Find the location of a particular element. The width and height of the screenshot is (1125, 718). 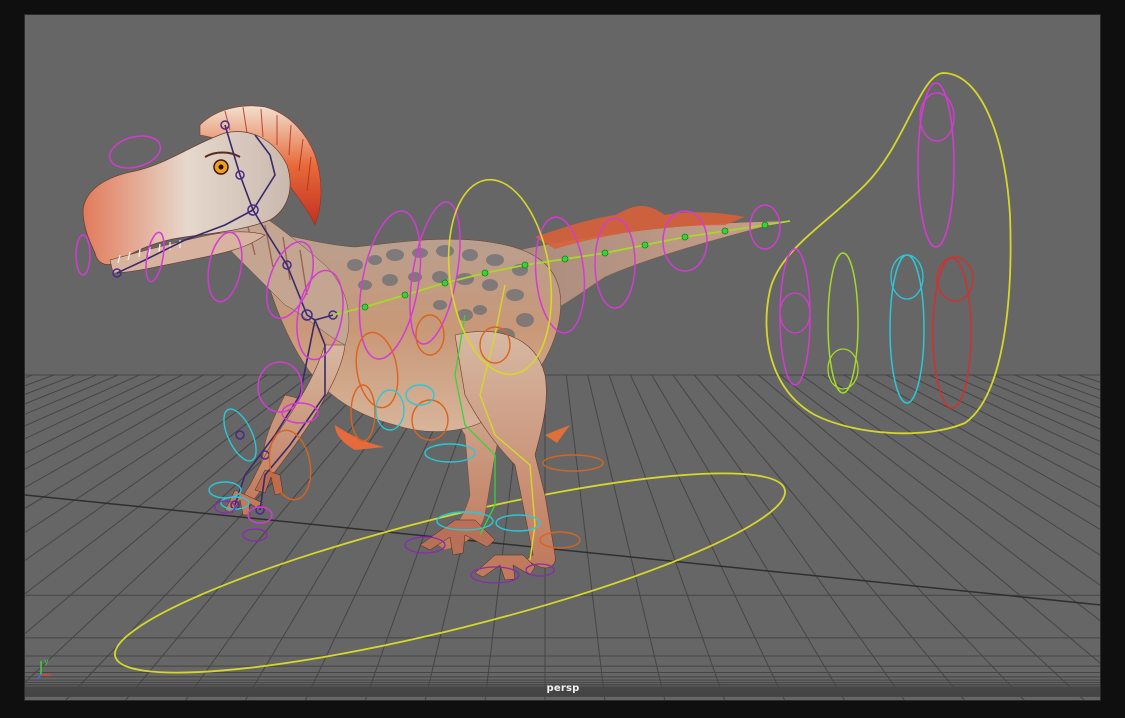

selector-right-leg-top is located at coordinates (907, 277).